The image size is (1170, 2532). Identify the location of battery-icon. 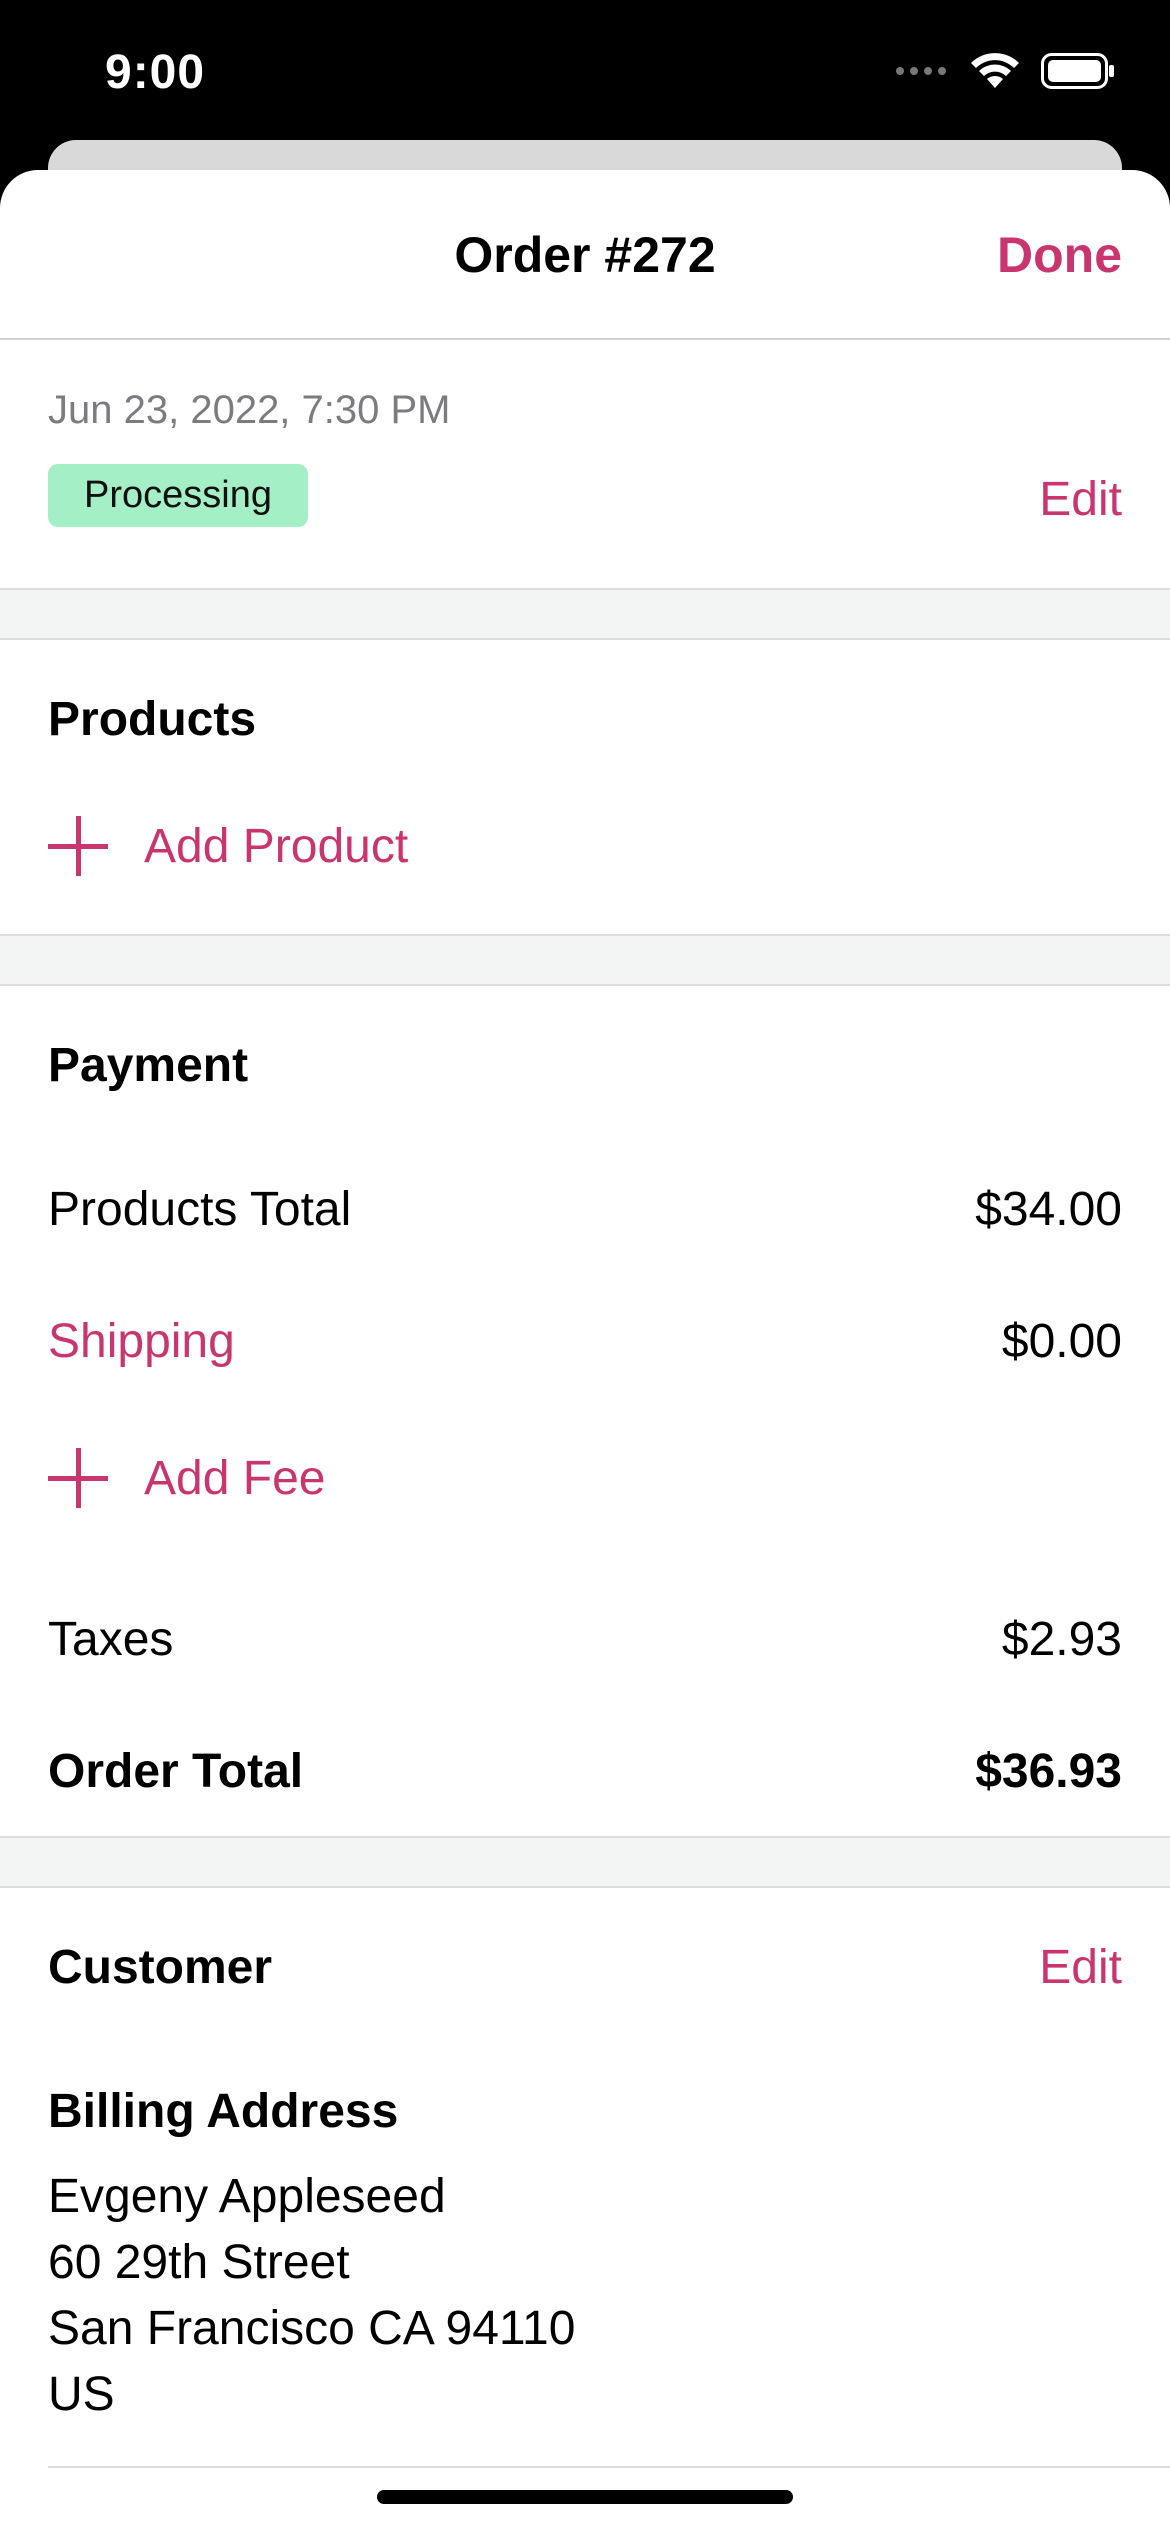
(1077, 71).